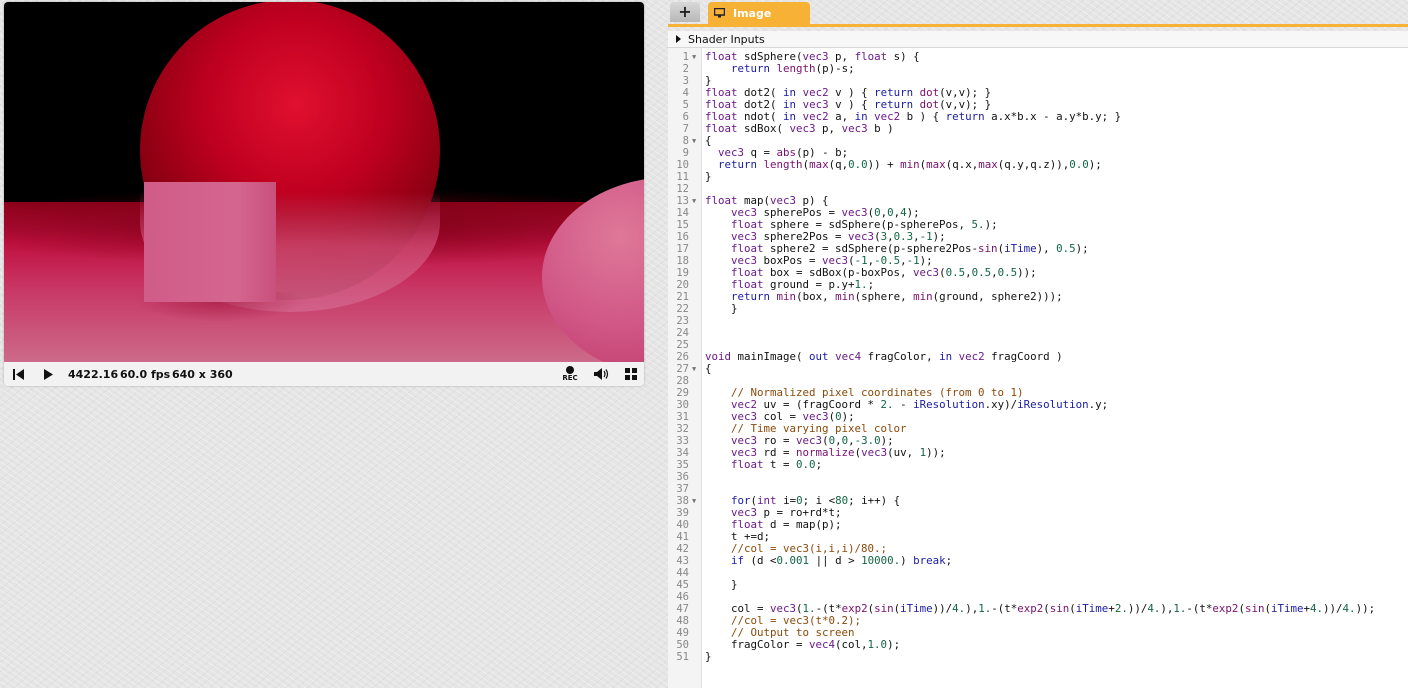  I want to click on line-number: 13, so click(682, 201).